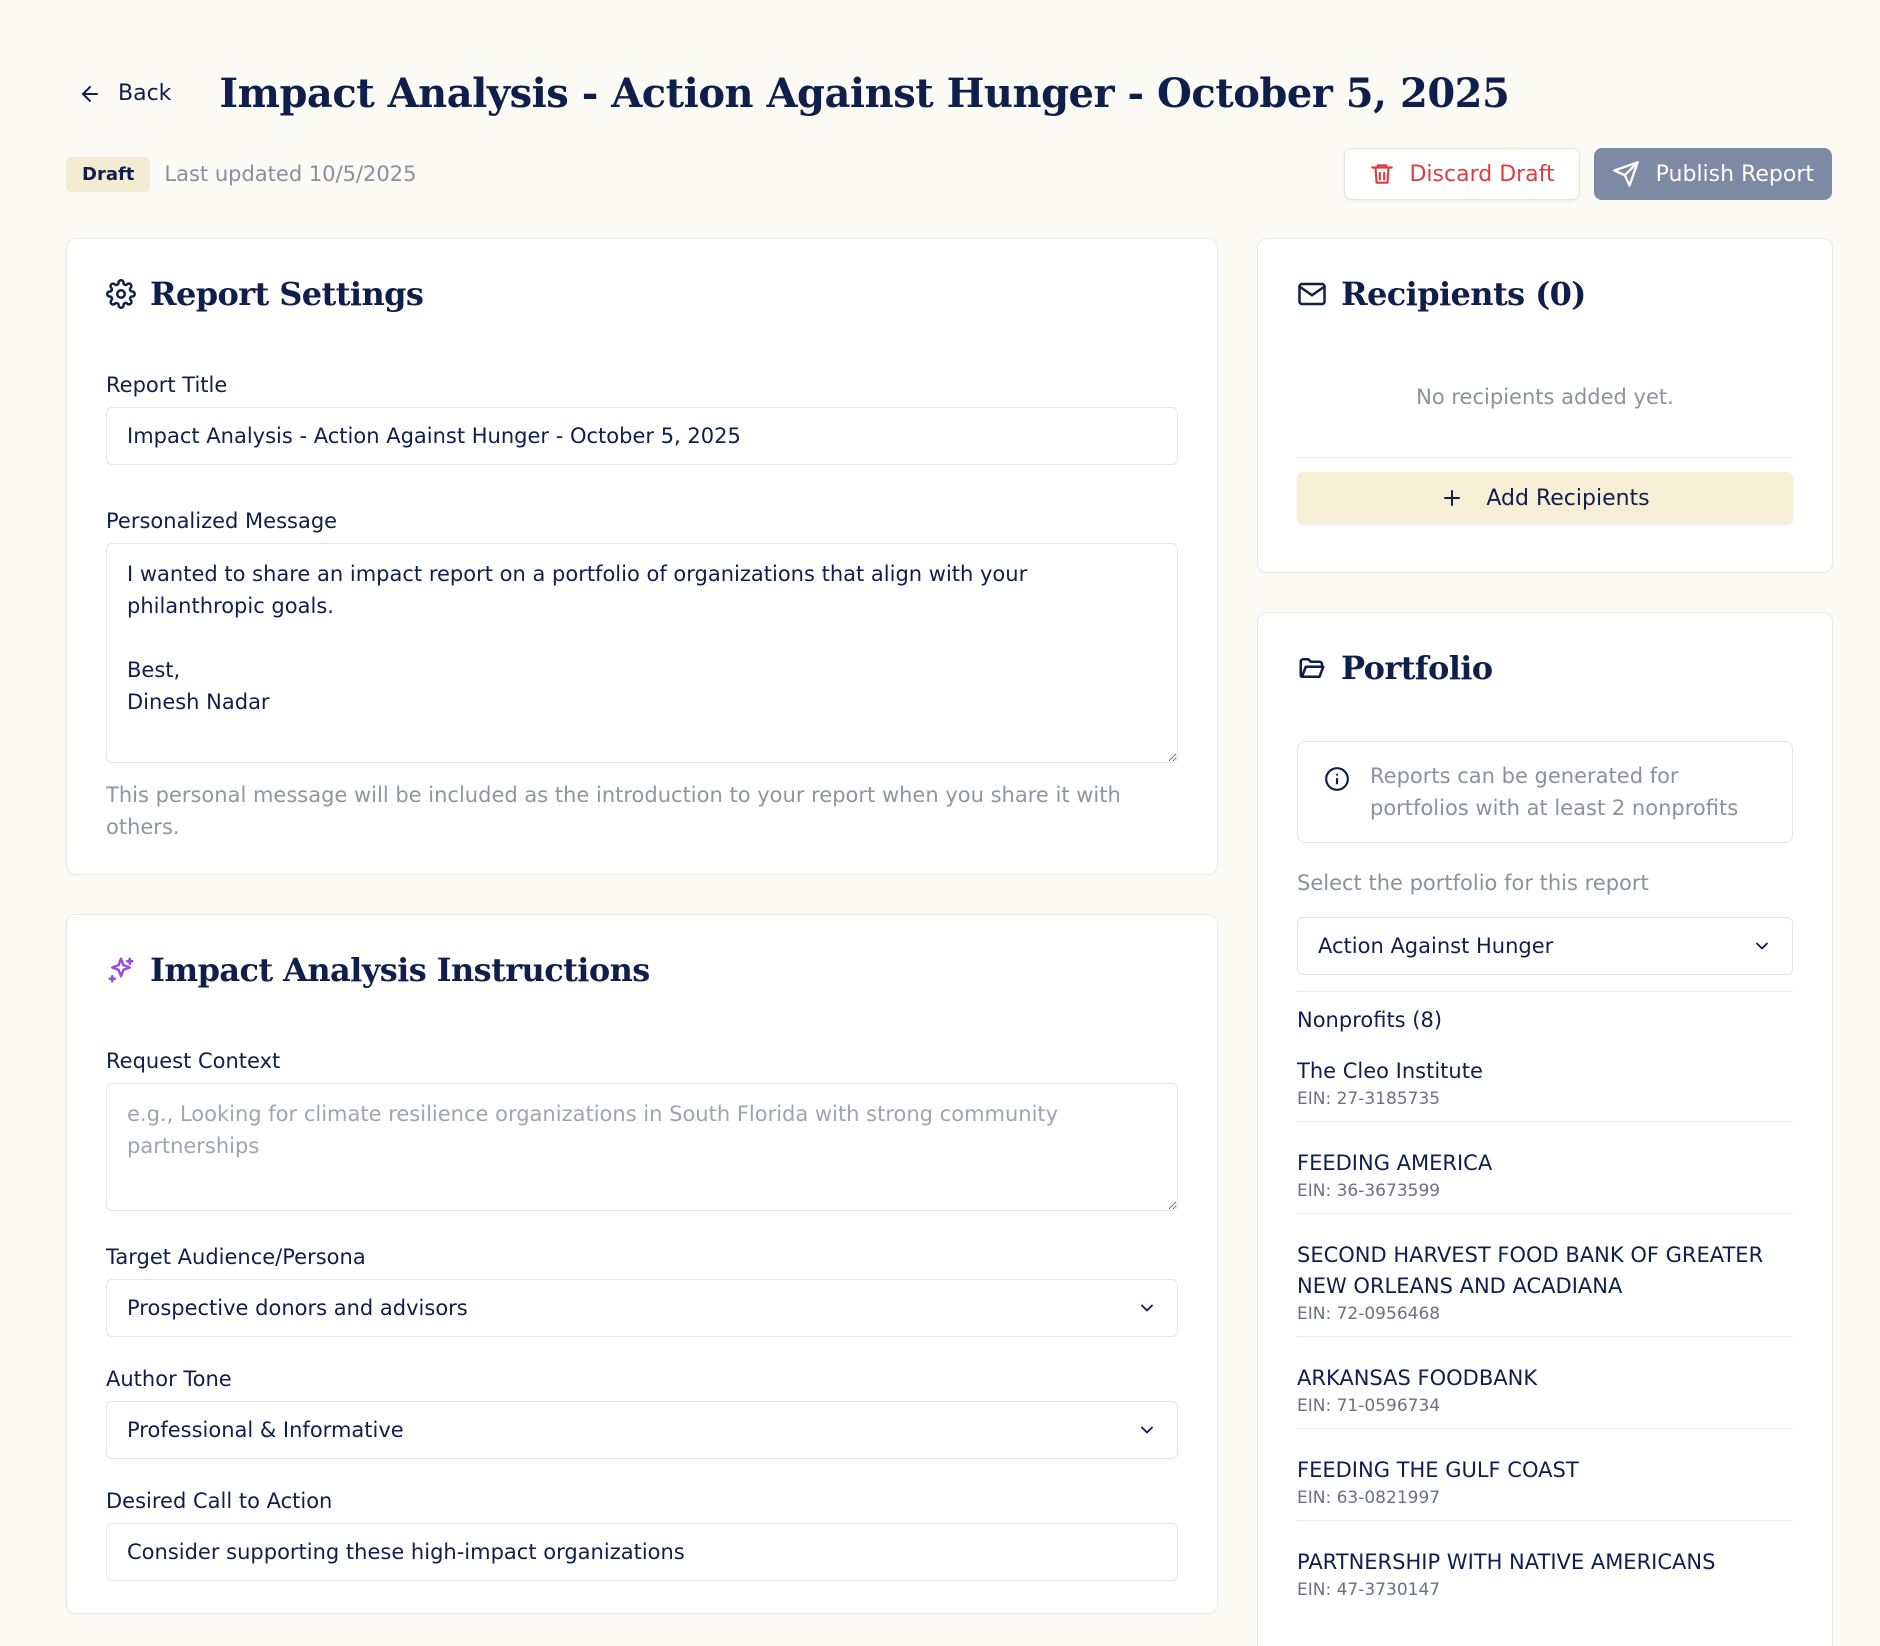 The width and height of the screenshot is (1880, 1646). Describe the element at coordinates (1417, 1378) in the screenshot. I see `nonprofit-name: ARKANSAS FOODBANK` at that location.